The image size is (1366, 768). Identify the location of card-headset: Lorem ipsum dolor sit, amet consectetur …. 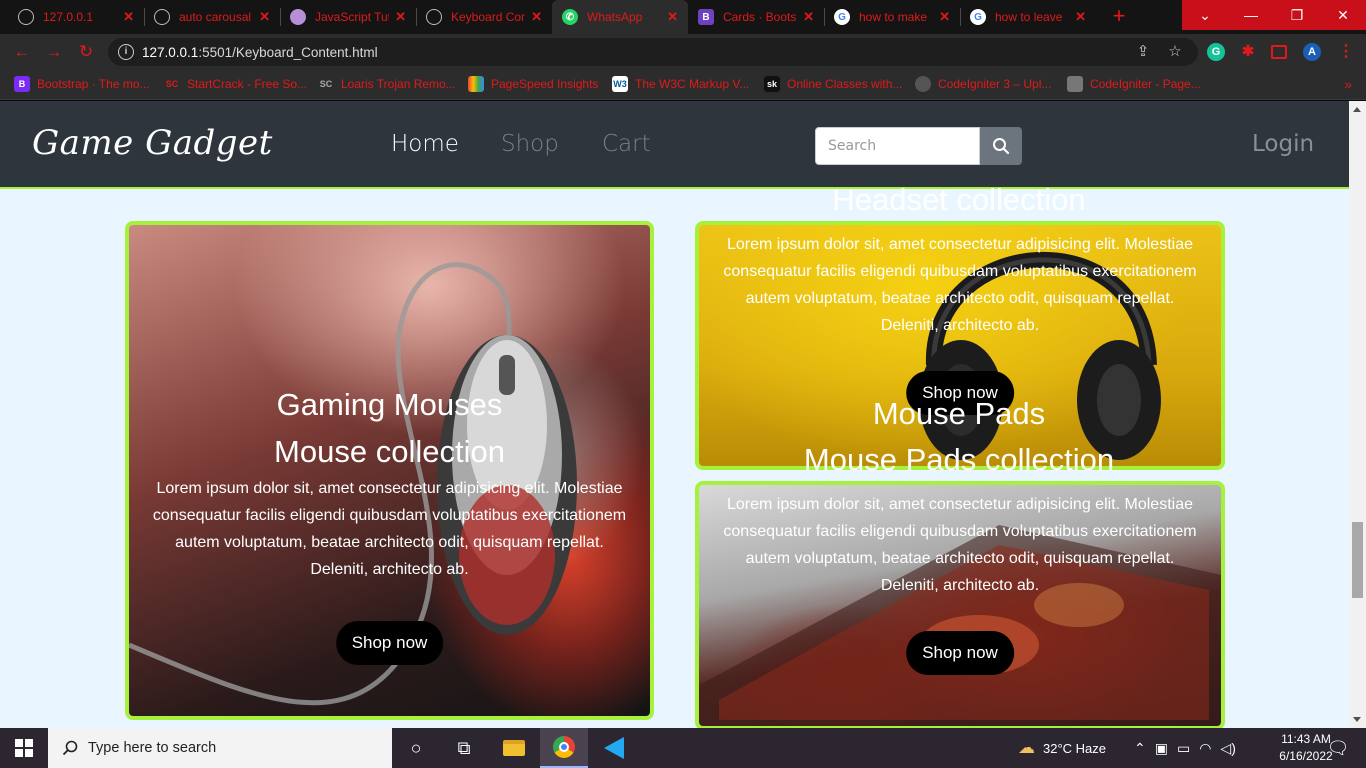
(960, 345).